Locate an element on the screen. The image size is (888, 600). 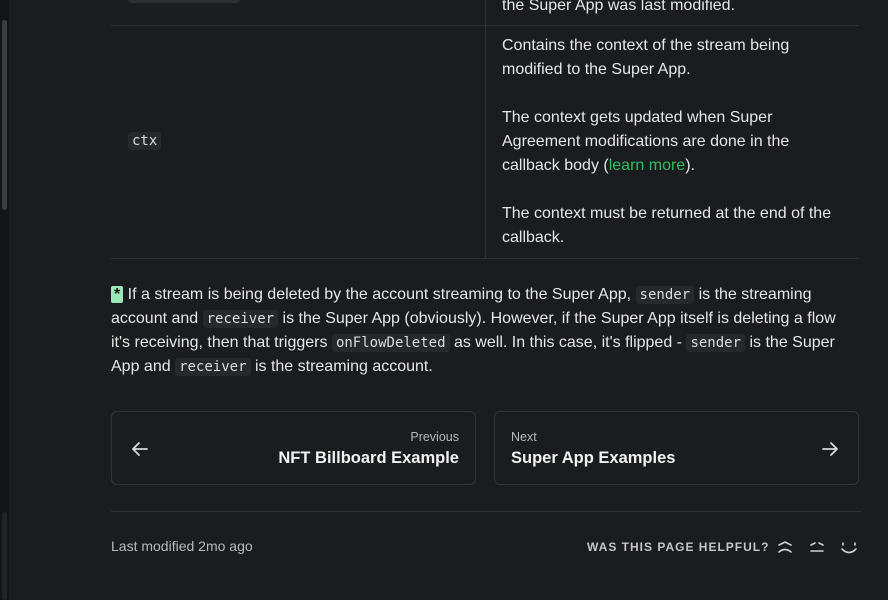
table-bottom-border is located at coordinates (485, 258).